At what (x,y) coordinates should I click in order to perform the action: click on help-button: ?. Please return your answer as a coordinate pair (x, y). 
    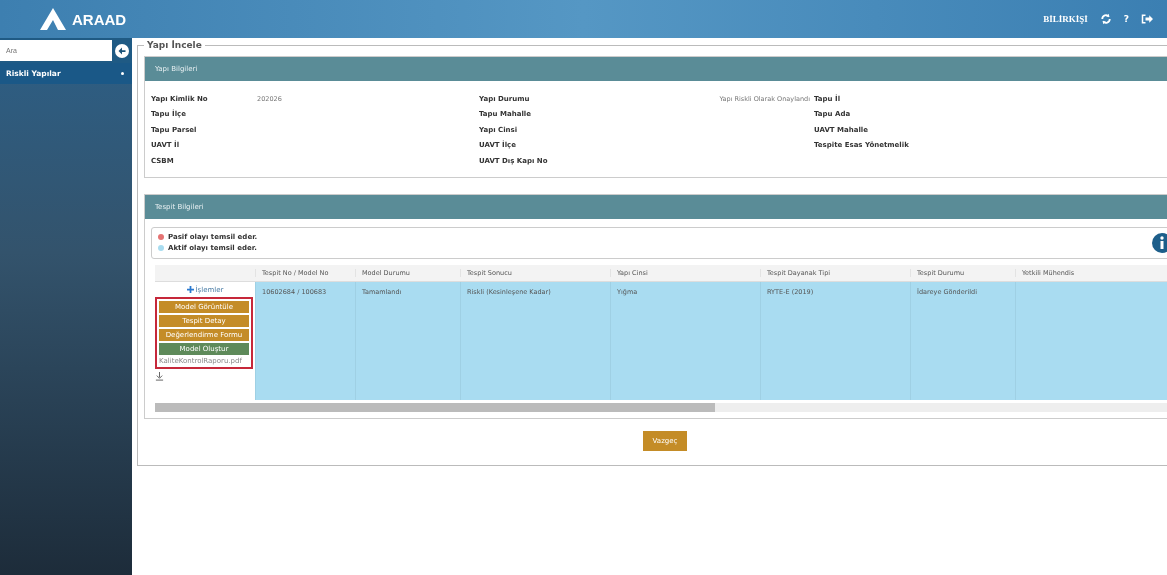
    Looking at the image, I should click on (1126, 19).